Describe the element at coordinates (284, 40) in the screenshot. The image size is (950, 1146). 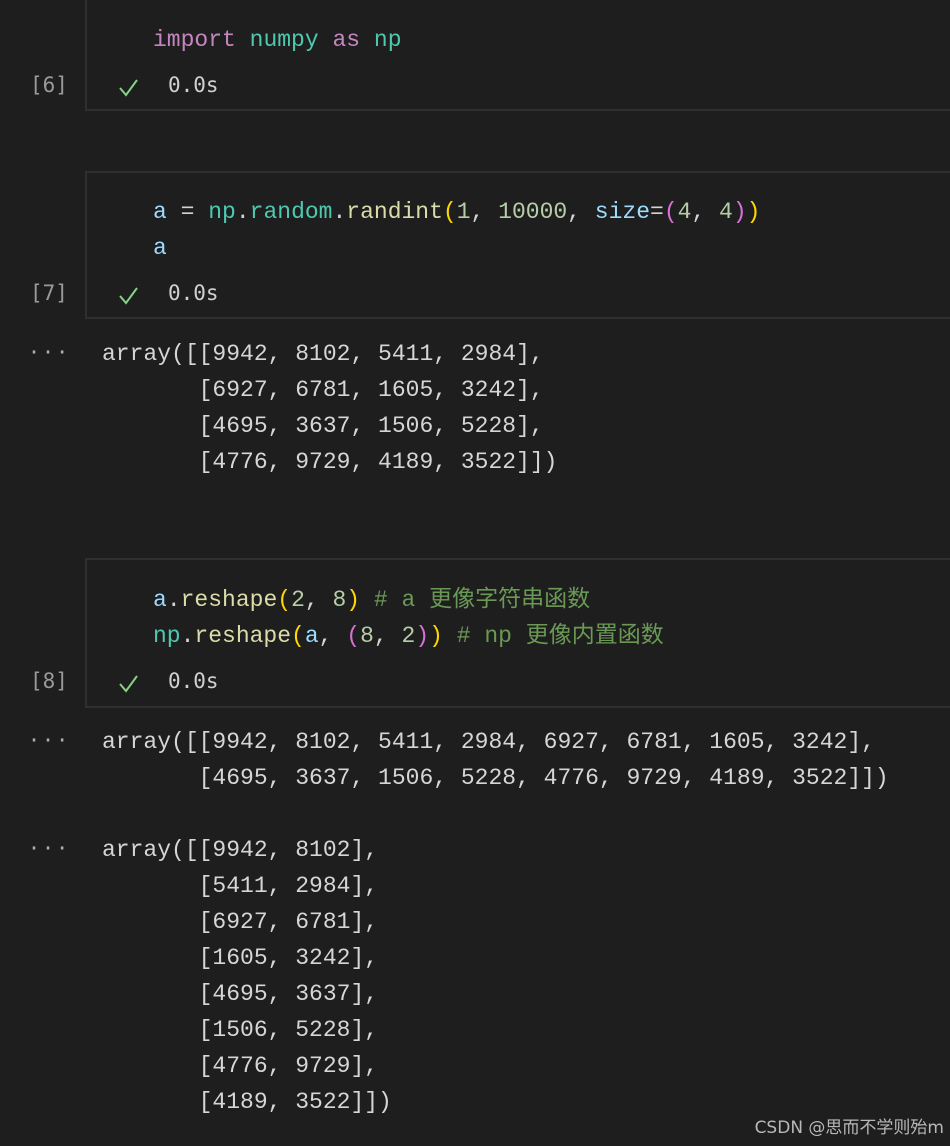
I see `code-token: numpy` at that location.